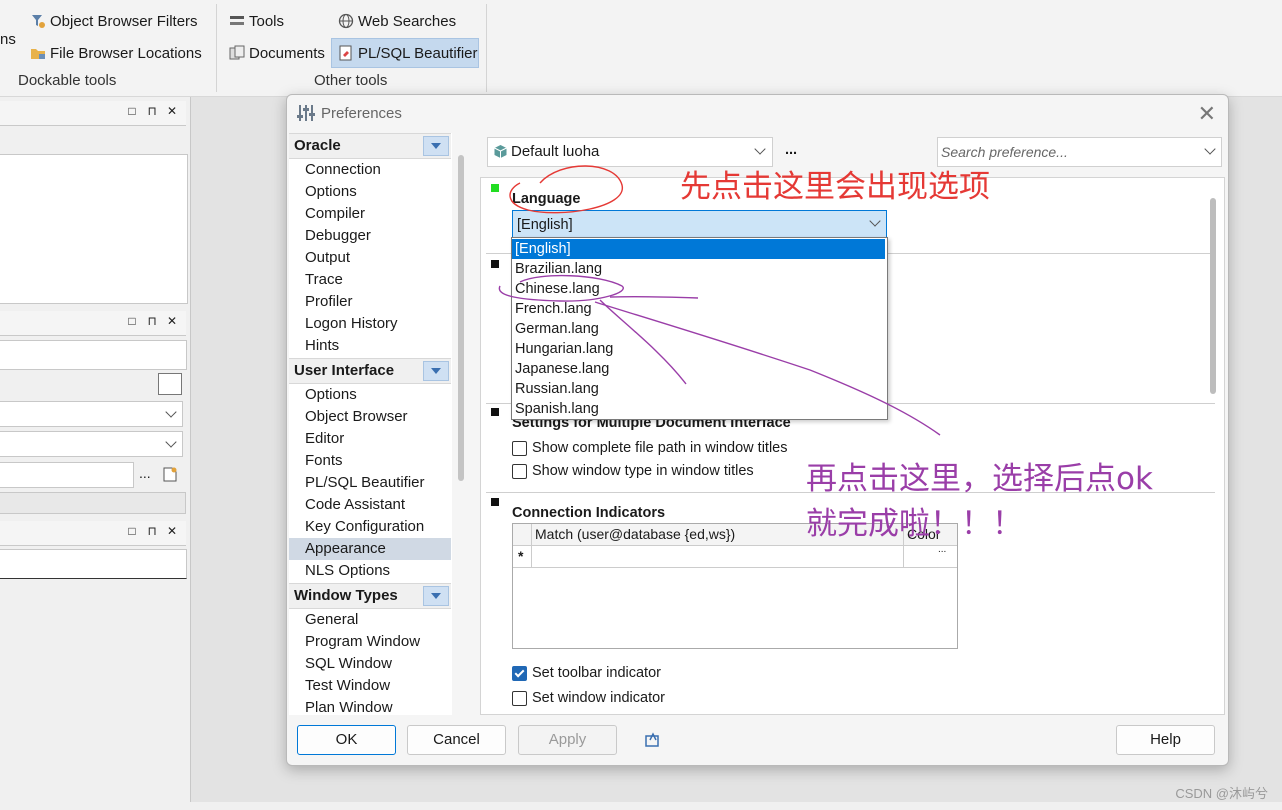 This screenshot has width=1282, height=810. I want to click on annotation-purple-text-1: 再点击这里，选择后点ok, so click(979, 479).